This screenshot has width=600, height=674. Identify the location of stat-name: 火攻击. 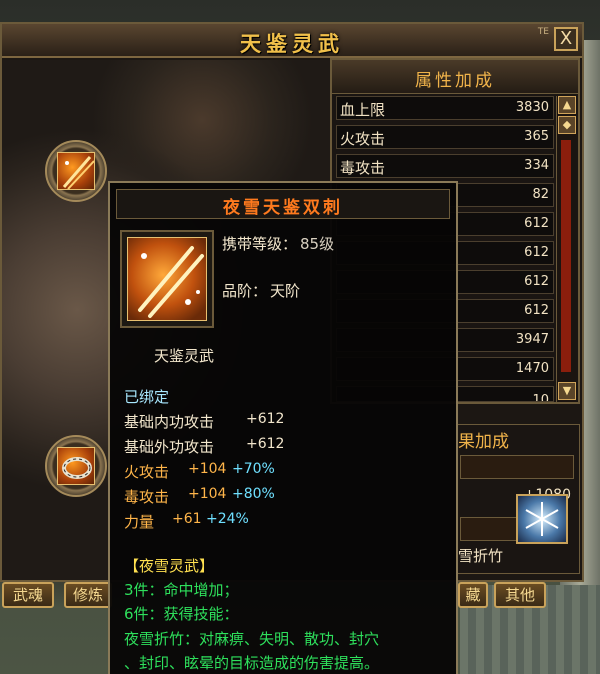
(147, 472).